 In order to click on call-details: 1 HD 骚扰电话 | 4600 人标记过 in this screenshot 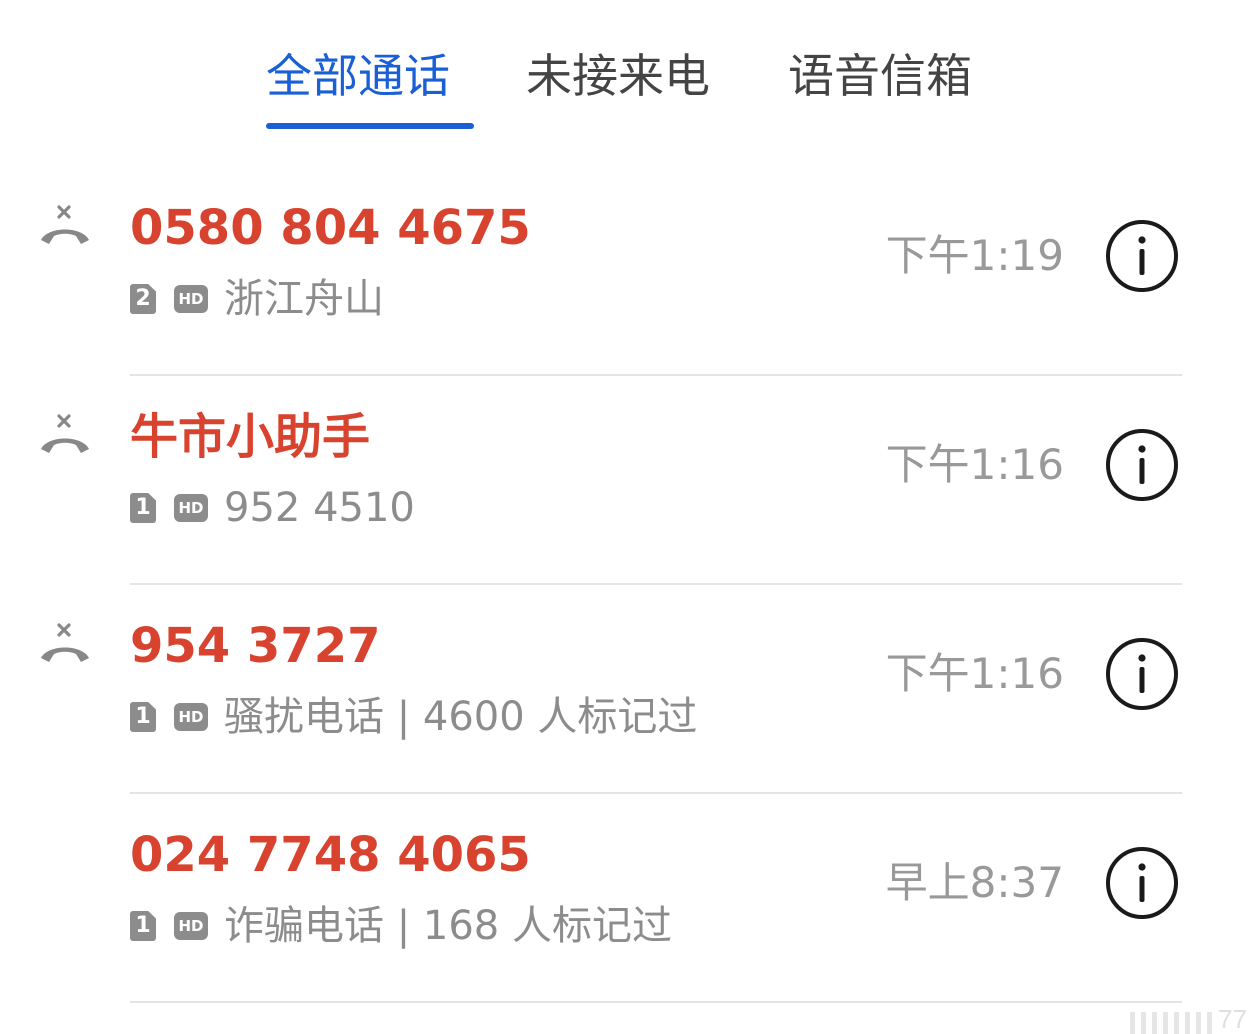, I will do `click(413, 717)`.